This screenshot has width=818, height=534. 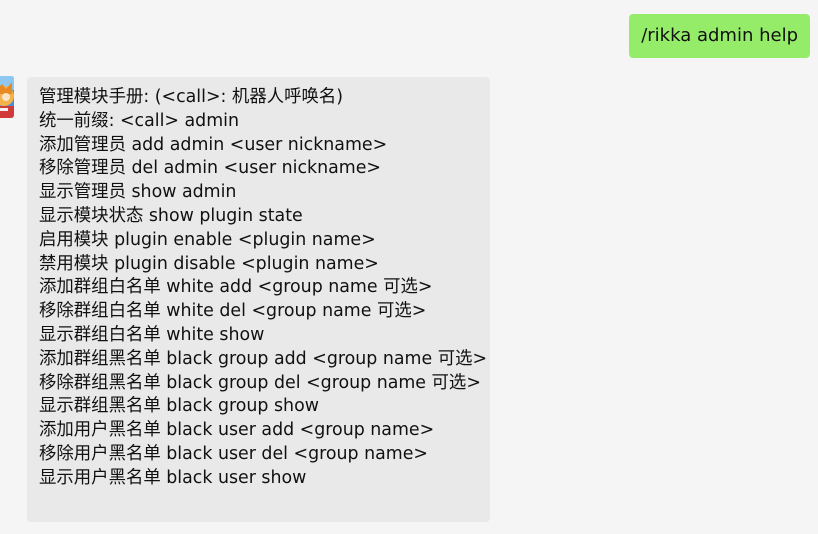 I want to click on message-line: 显示群组白名单 white show, so click(x=152, y=334).